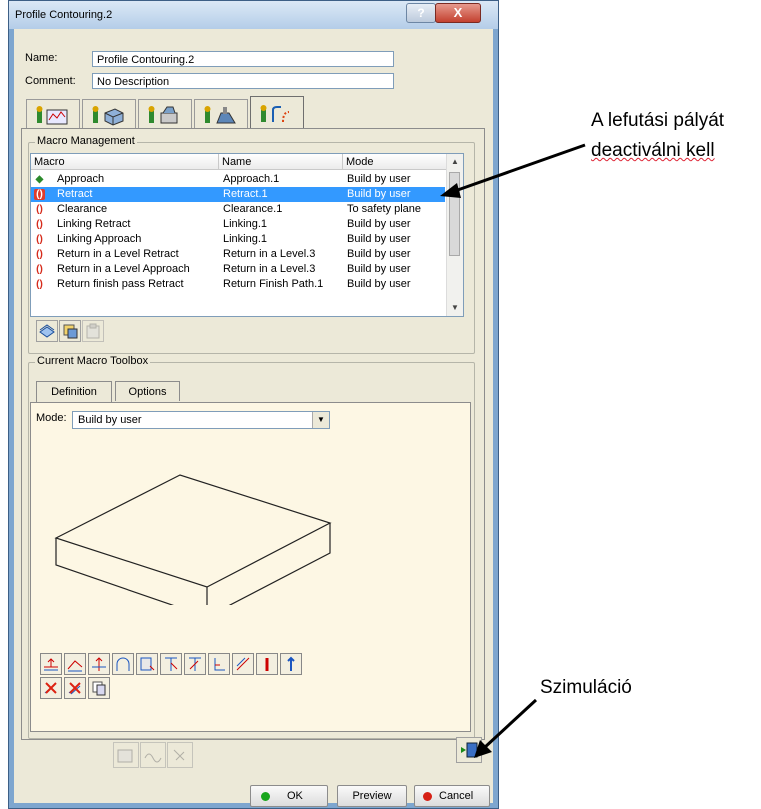  What do you see at coordinates (506, 728) in the screenshot?
I see `arrow-to-simulation` at bounding box center [506, 728].